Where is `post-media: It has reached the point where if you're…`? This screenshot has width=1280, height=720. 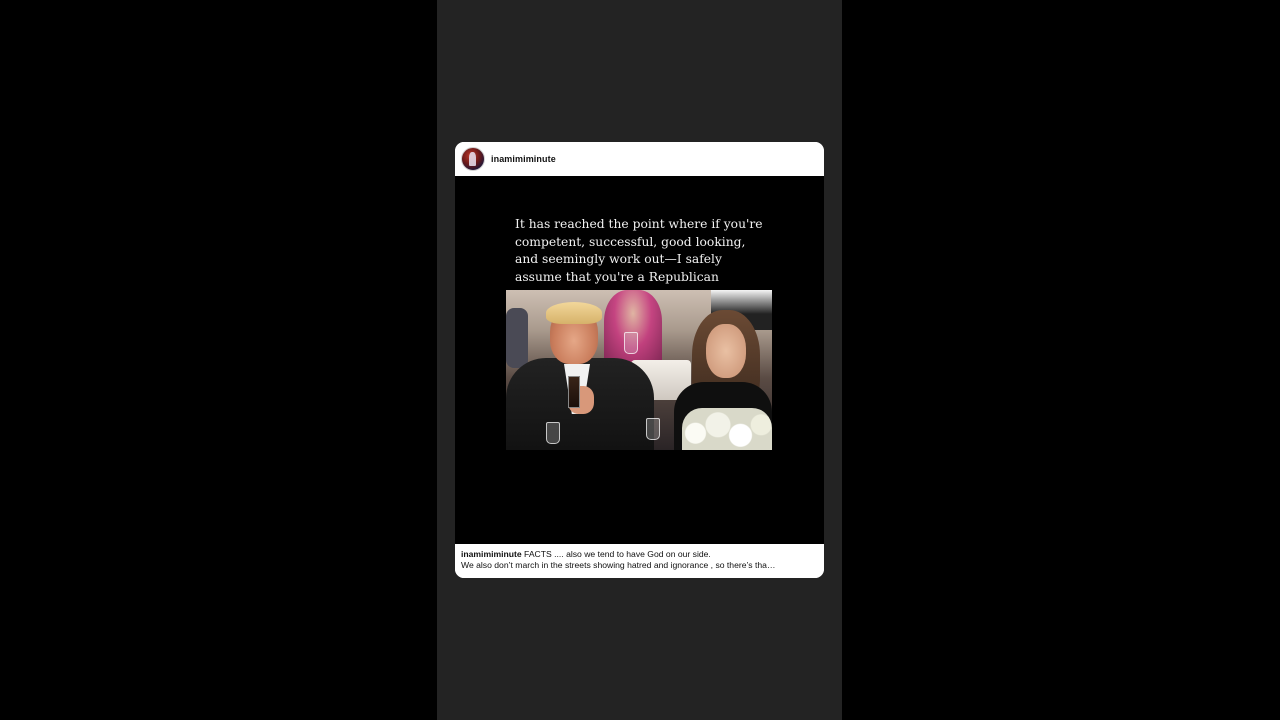
post-media: It has reached the point where if you're… is located at coordinates (639, 360).